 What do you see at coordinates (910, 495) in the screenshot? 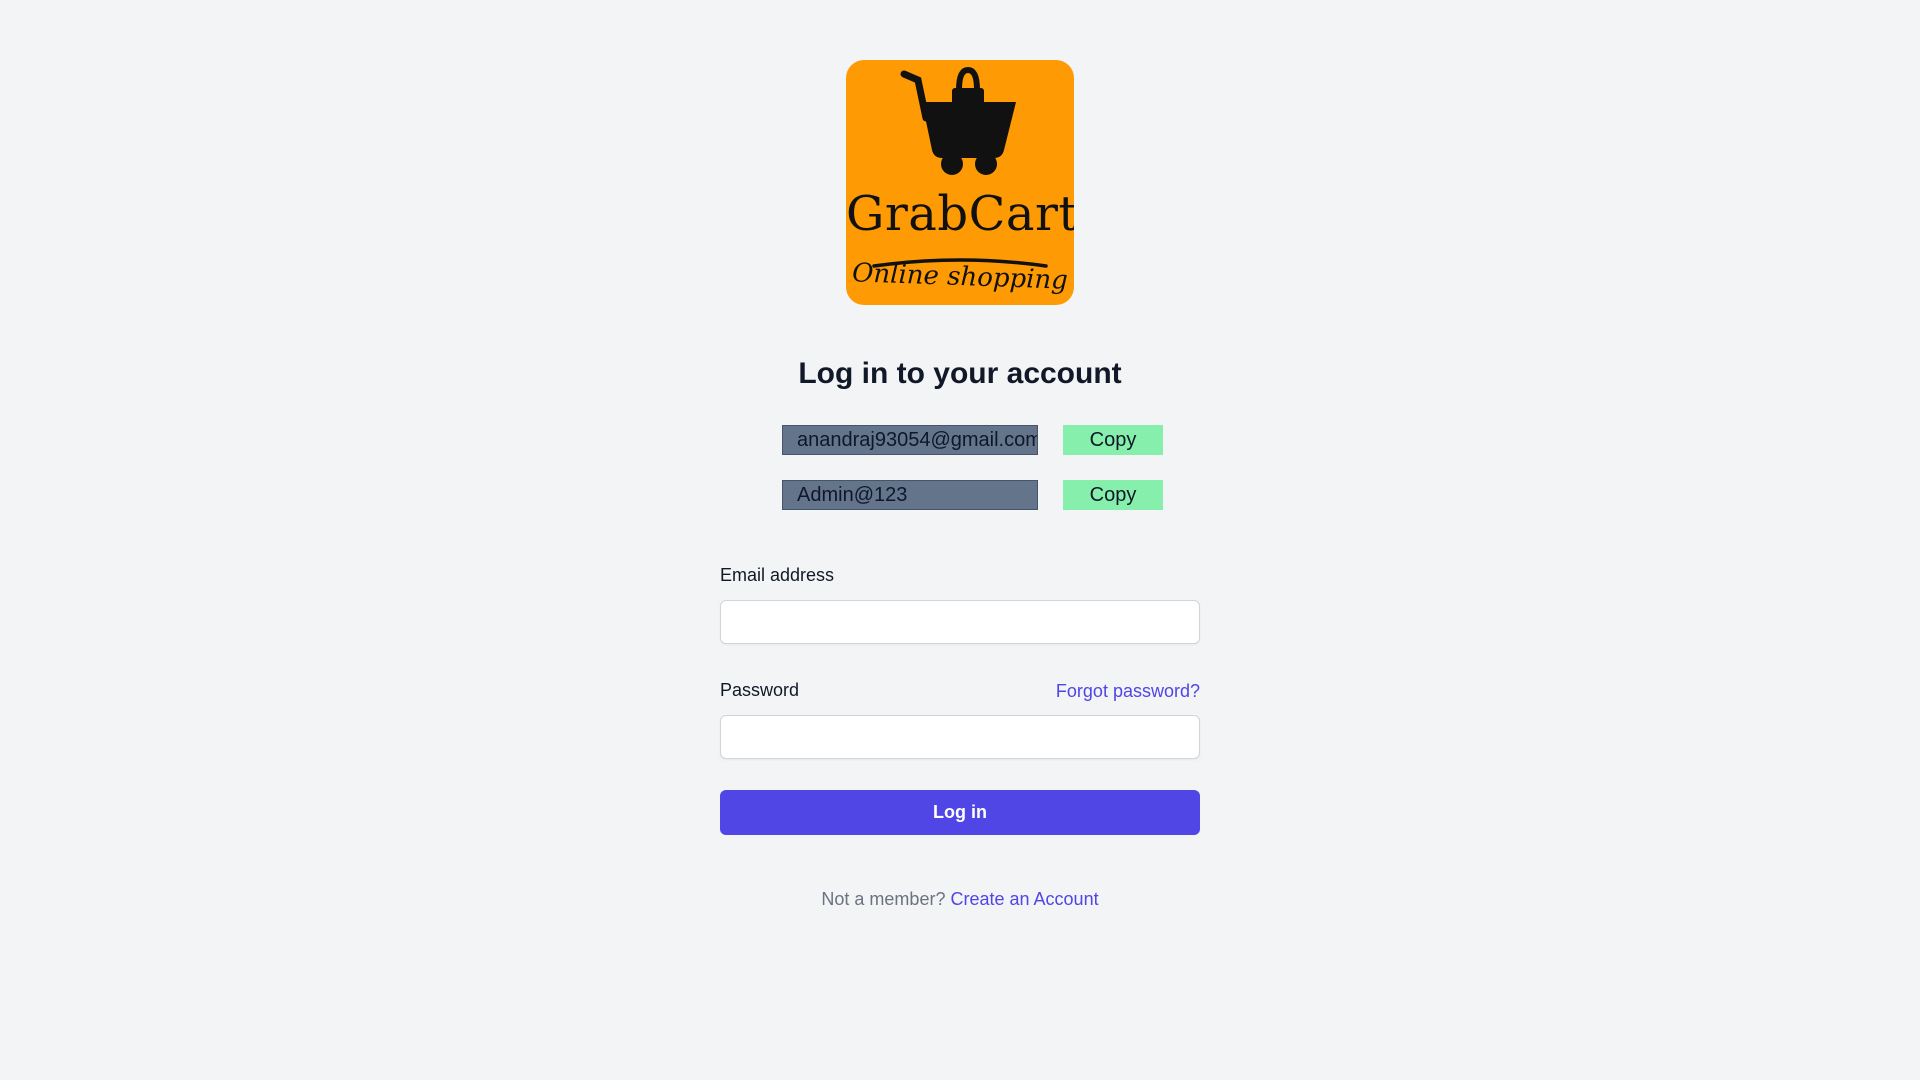
I see `demo-password-box: Admin@123` at bounding box center [910, 495].